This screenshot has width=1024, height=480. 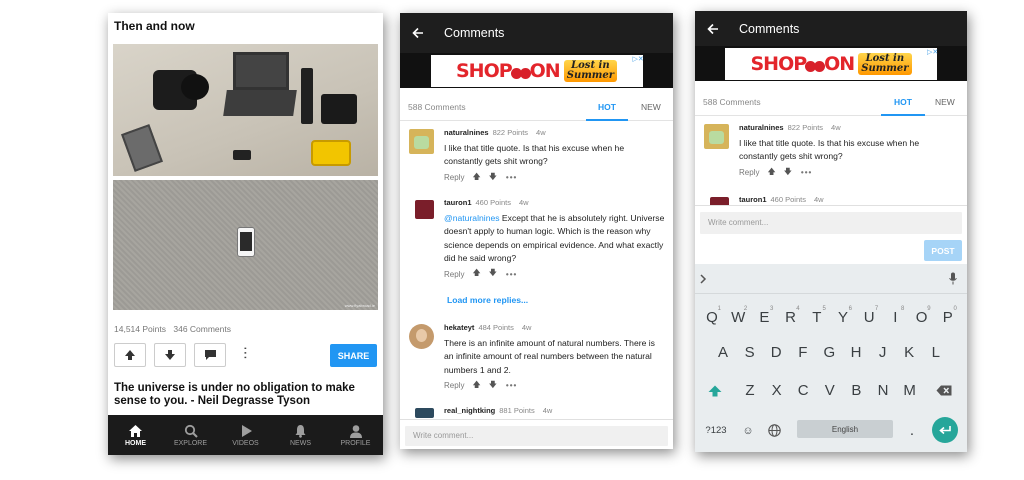 What do you see at coordinates (869, 318) in the screenshot?
I see `key-u: U7` at bounding box center [869, 318].